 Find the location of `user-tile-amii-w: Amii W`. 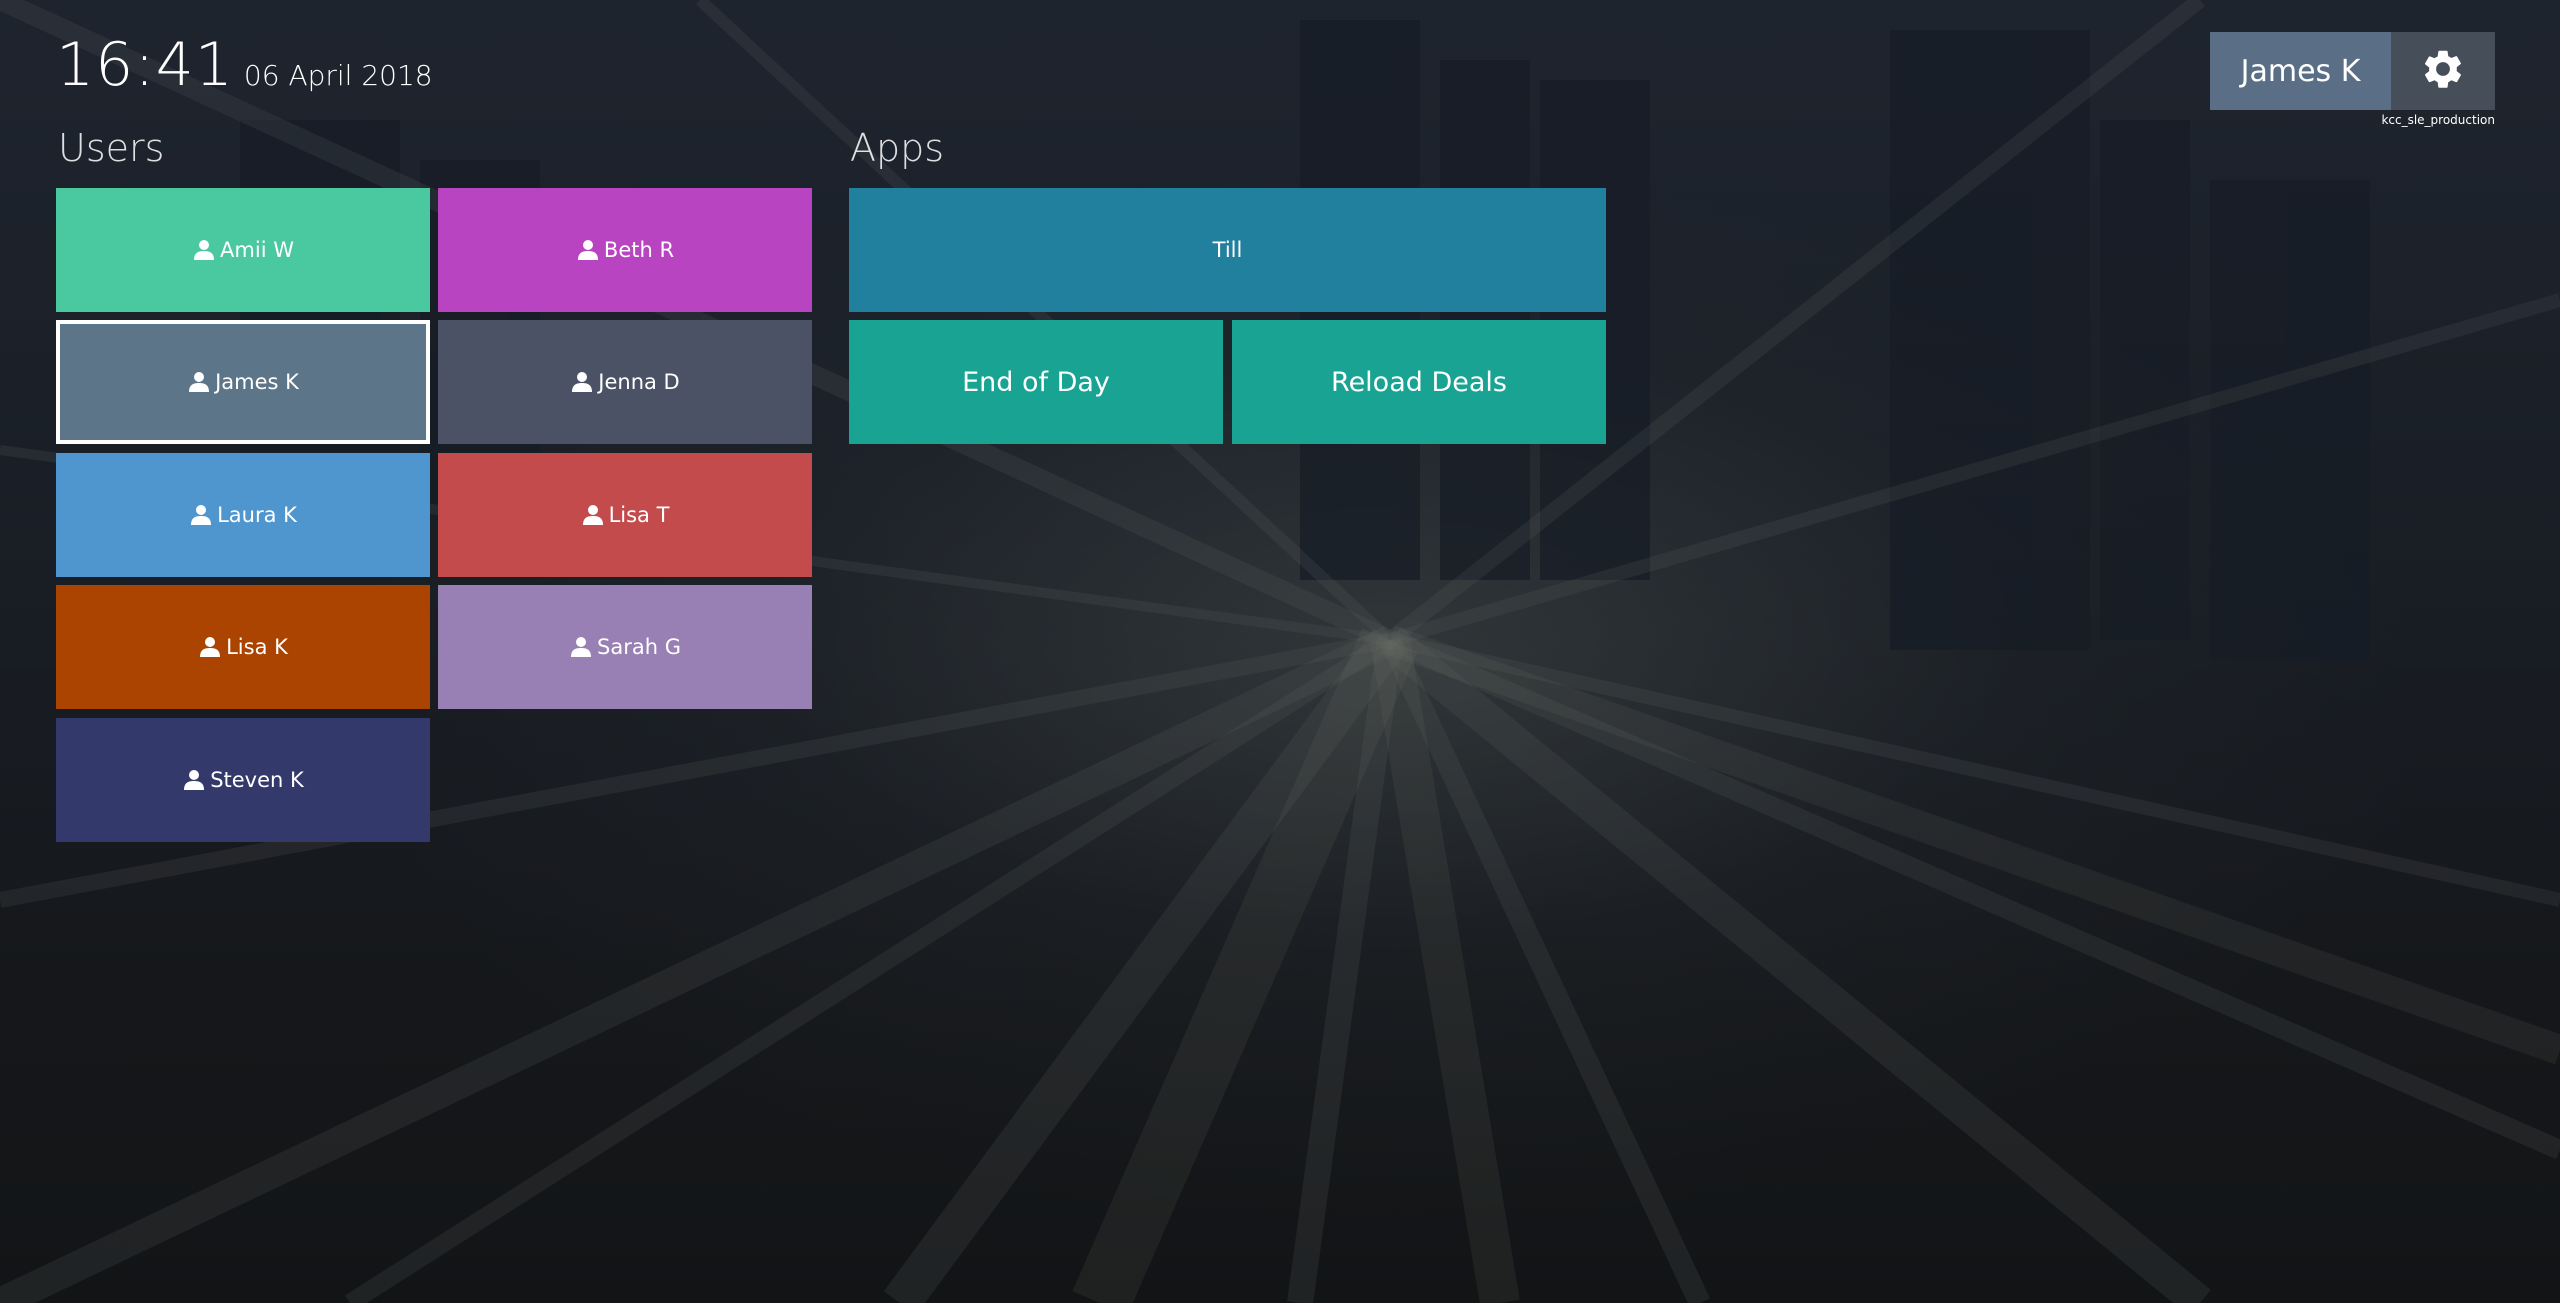

user-tile-amii-w: Amii W is located at coordinates (243, 250).